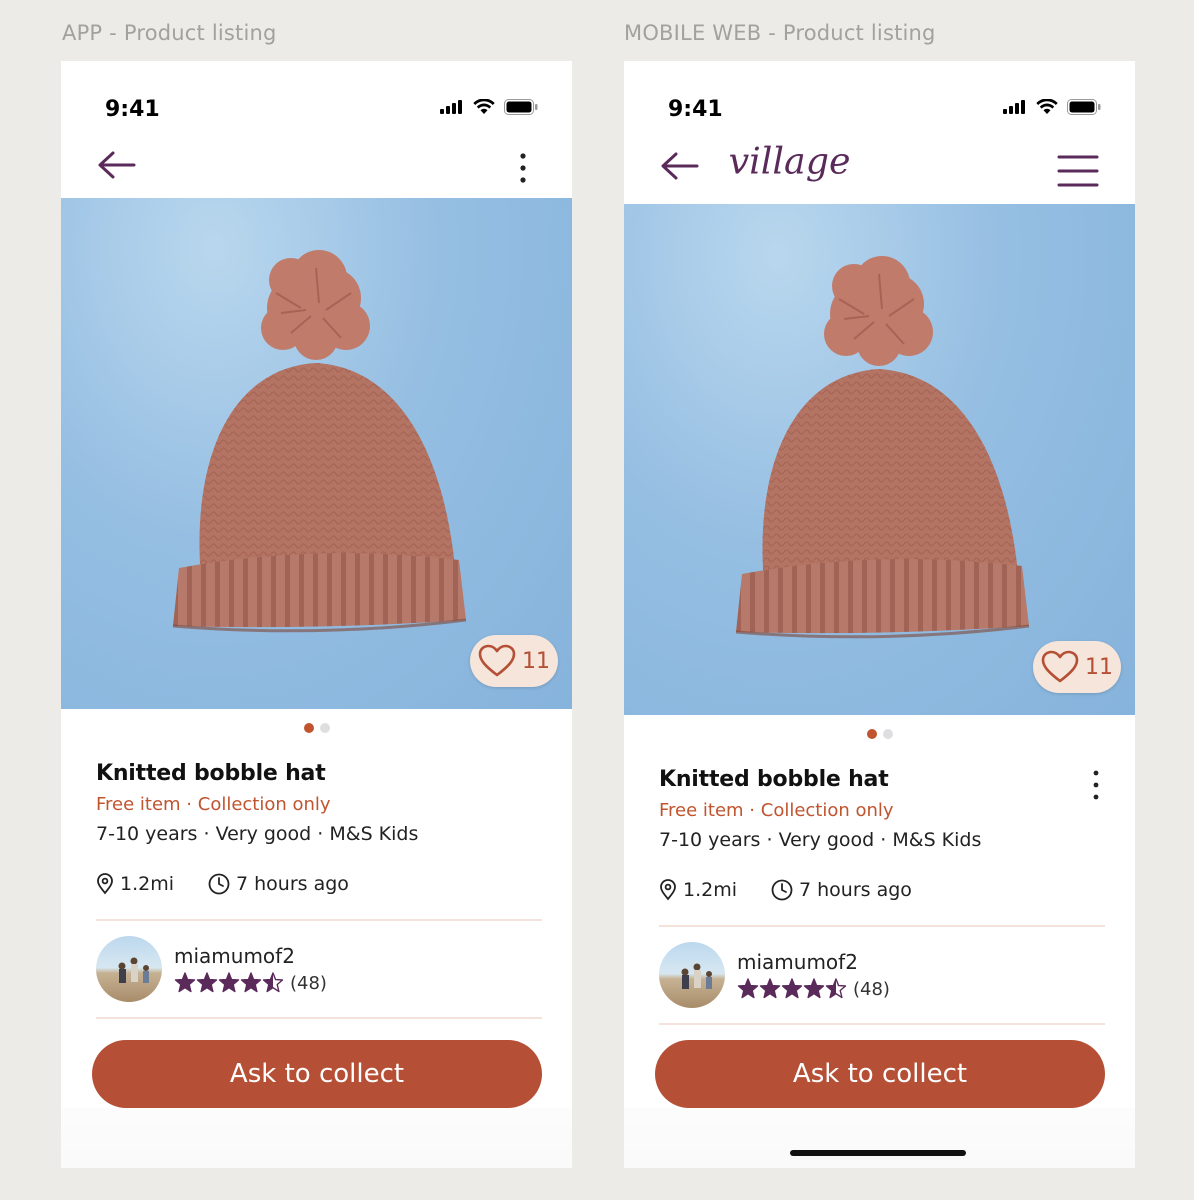  I want to click on village-logo: village, so click(795, 167).